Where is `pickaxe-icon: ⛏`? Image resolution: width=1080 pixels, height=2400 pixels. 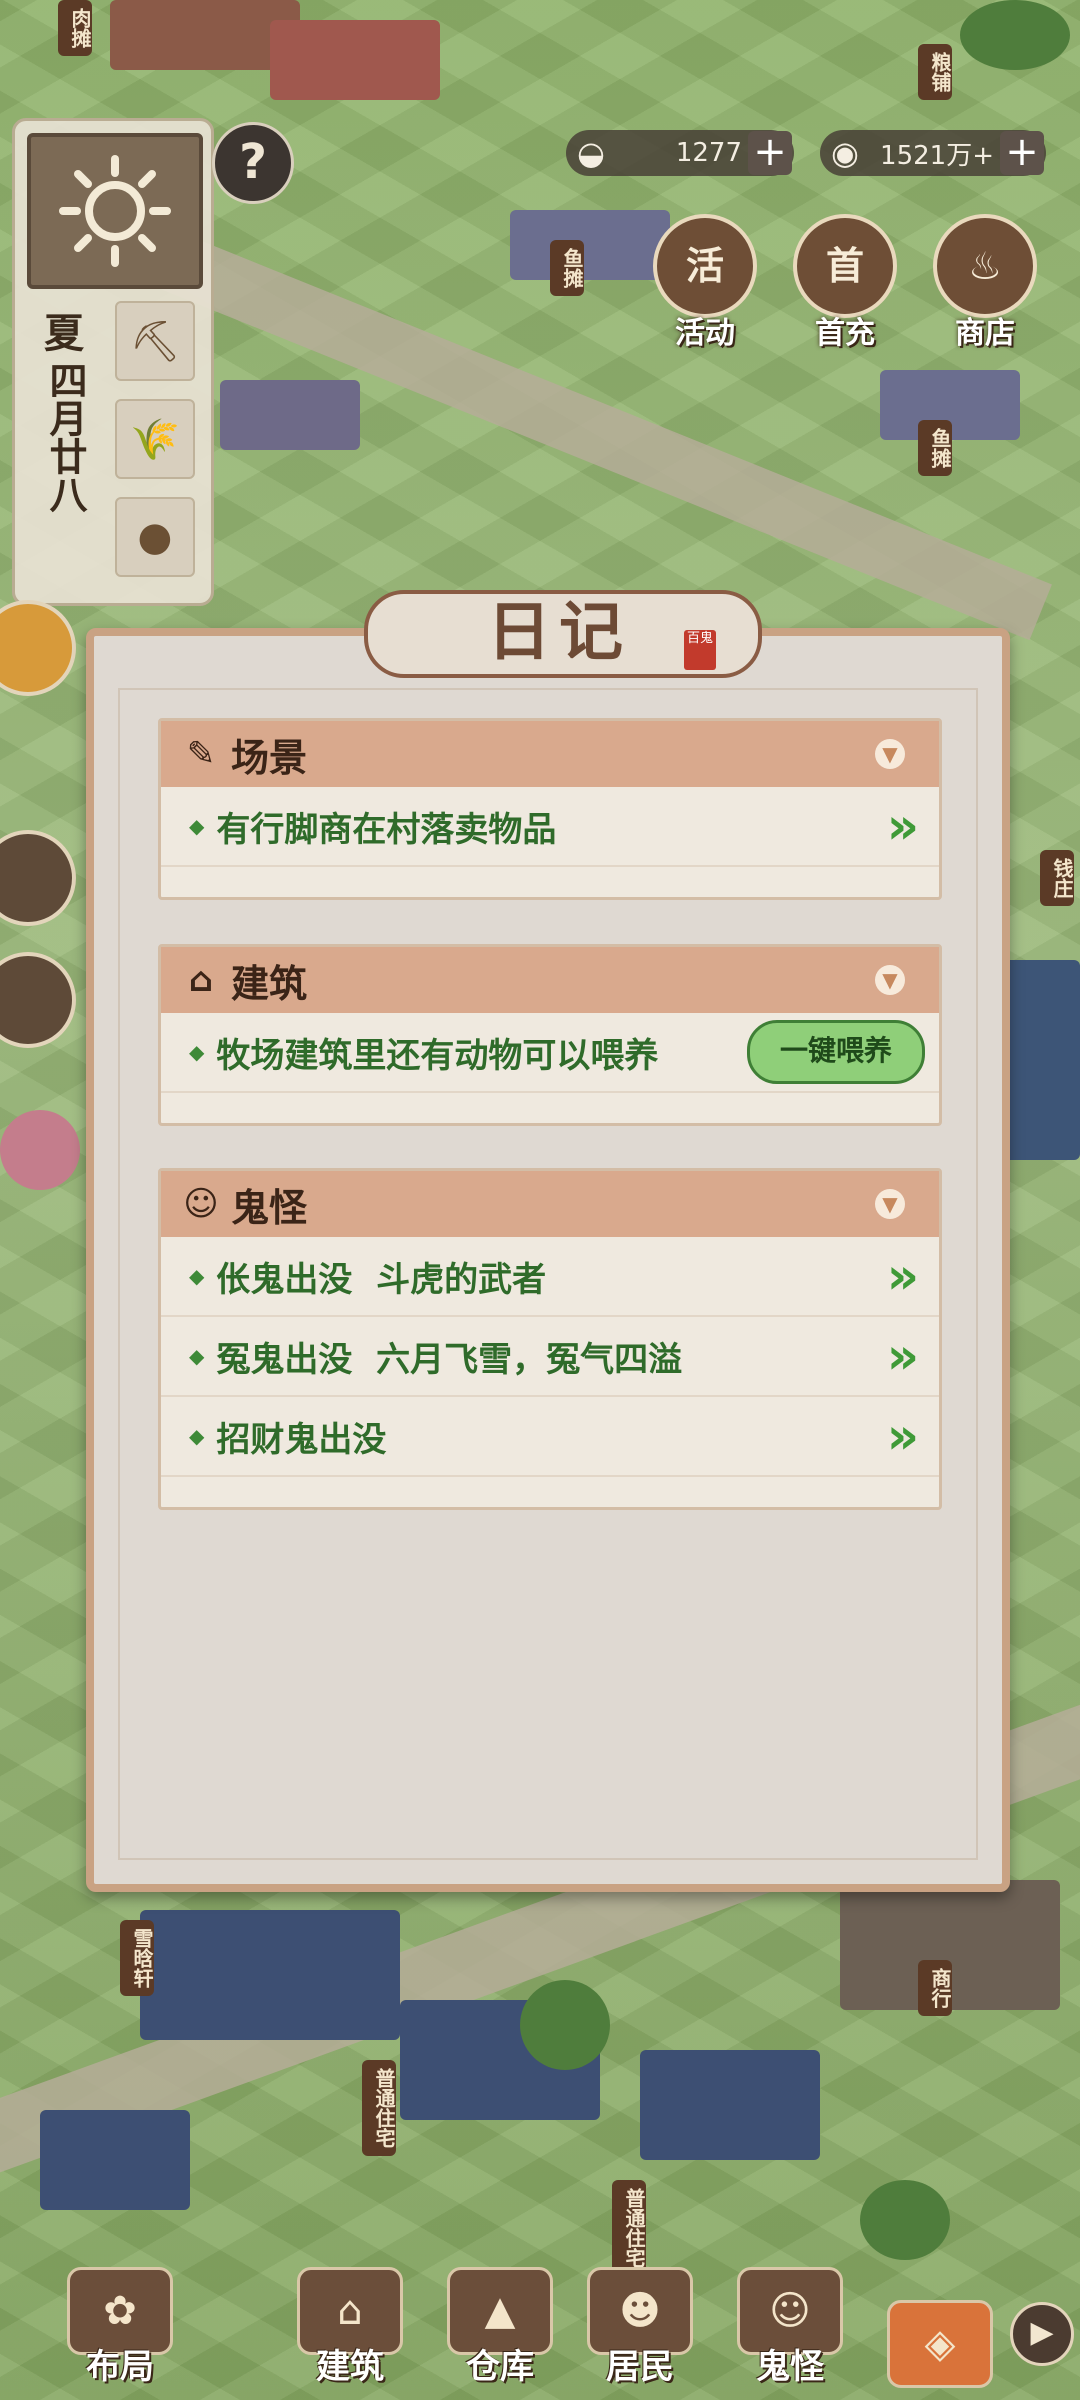 pickaxe-icon: ⛏ is located at coordinates (155, 341).